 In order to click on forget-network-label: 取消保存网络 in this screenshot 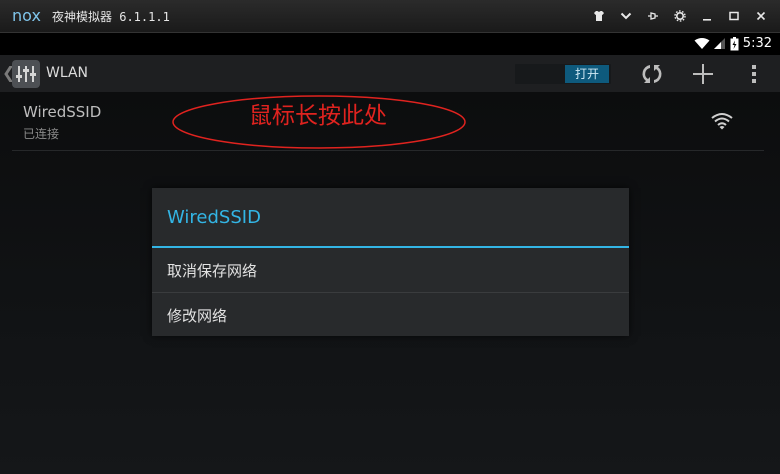, I will do `click(212, 271)`.